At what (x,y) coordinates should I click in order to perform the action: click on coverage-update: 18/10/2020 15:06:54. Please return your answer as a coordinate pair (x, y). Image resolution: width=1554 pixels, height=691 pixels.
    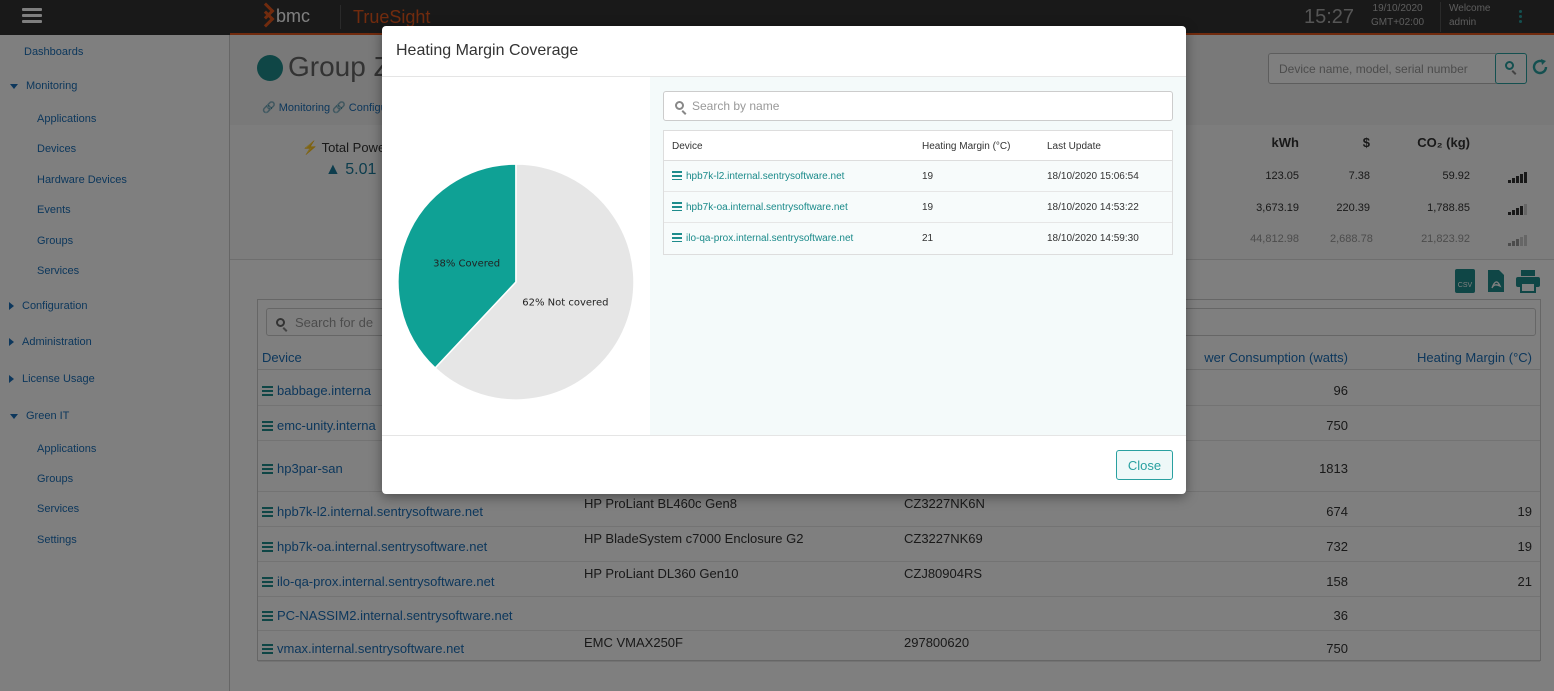
    Looking at the image, I should click on (1093, 176).